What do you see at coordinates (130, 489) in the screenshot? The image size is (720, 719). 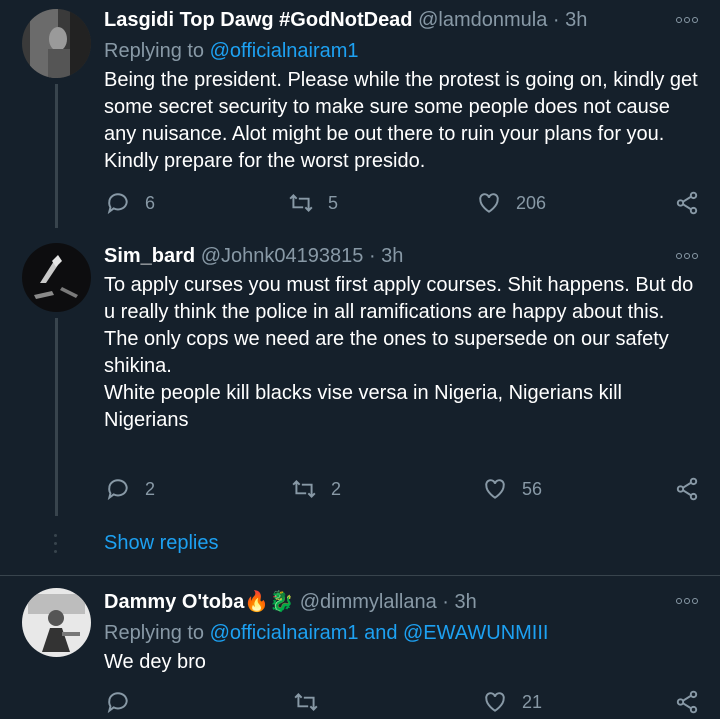 I see `reply-button: 2` at bounding box center [130, 489].